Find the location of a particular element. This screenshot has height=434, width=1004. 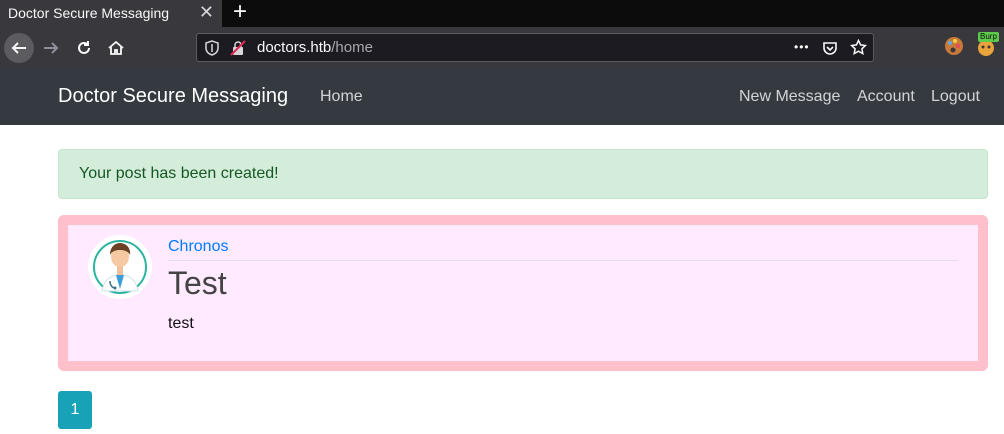

reload-button is located at coordinates (84, 48).